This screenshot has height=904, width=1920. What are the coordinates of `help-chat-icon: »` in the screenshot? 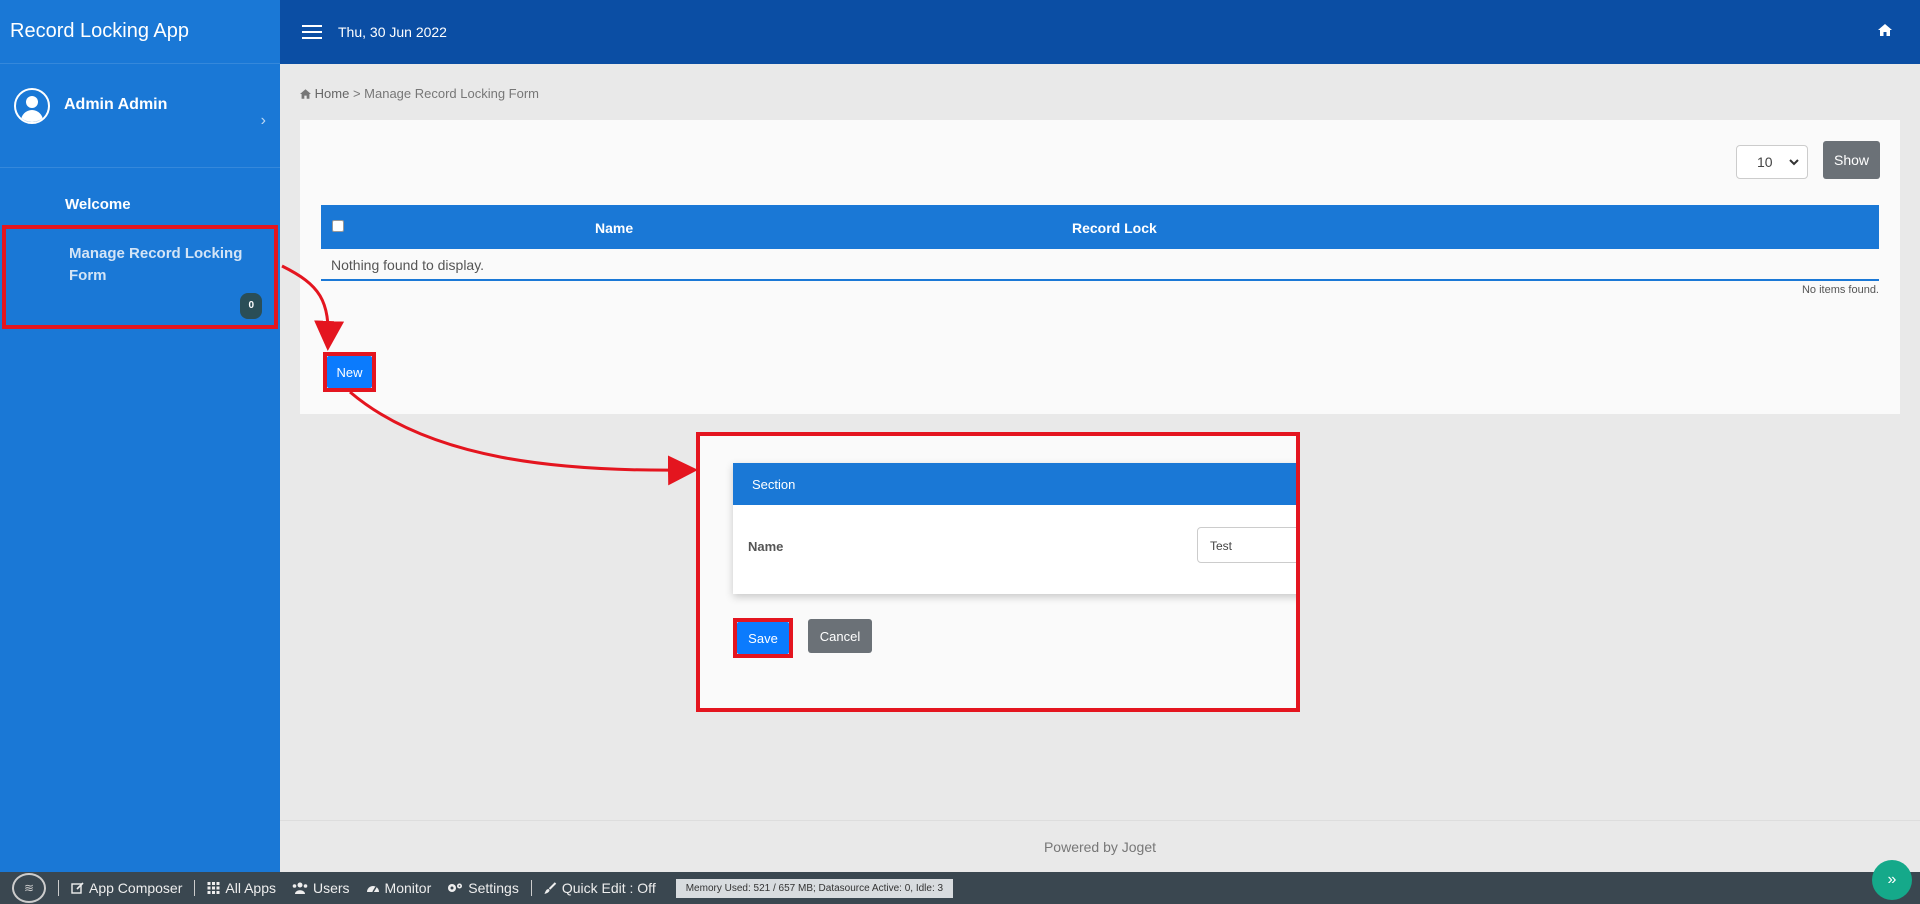 It's located at (1892, 880).